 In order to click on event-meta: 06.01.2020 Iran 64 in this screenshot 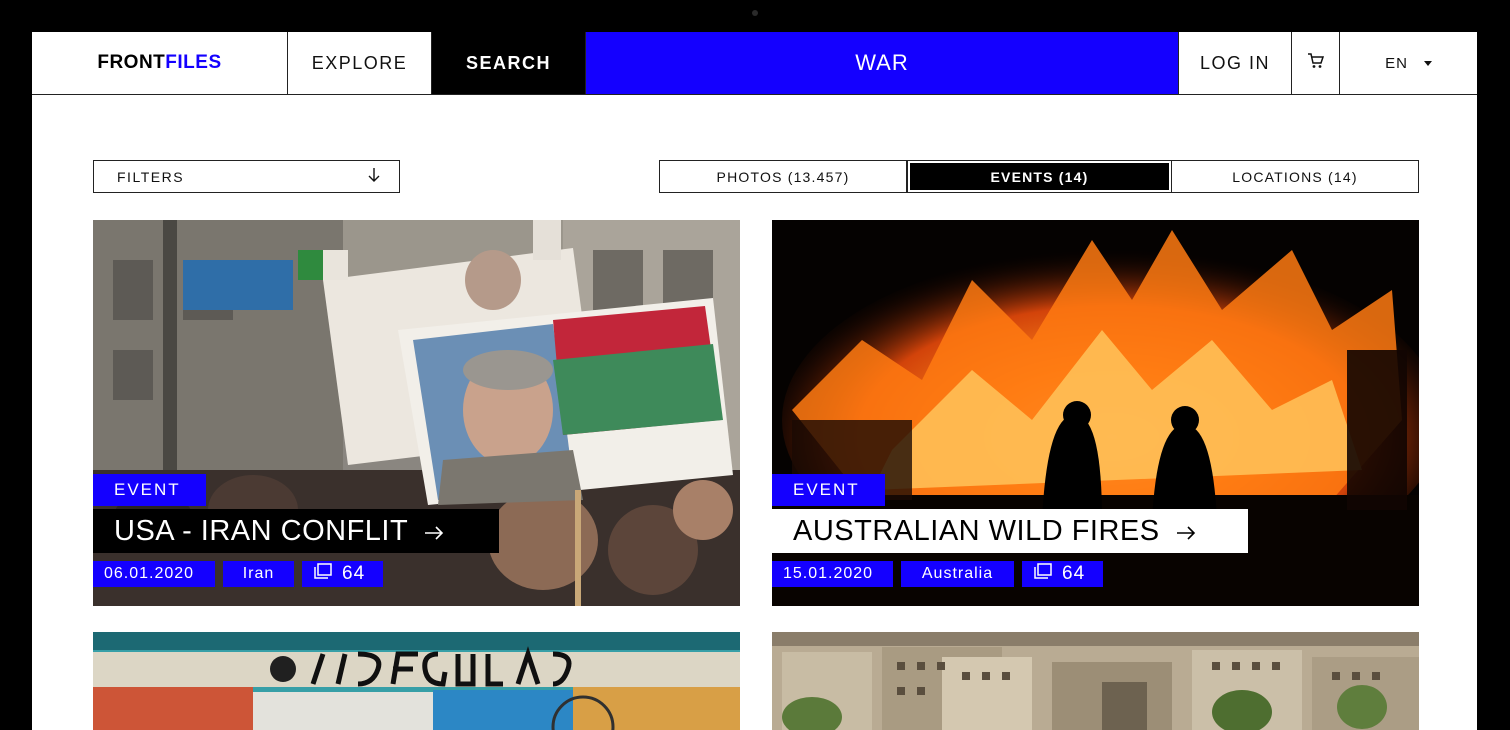, I will do `click(238, 574)`.